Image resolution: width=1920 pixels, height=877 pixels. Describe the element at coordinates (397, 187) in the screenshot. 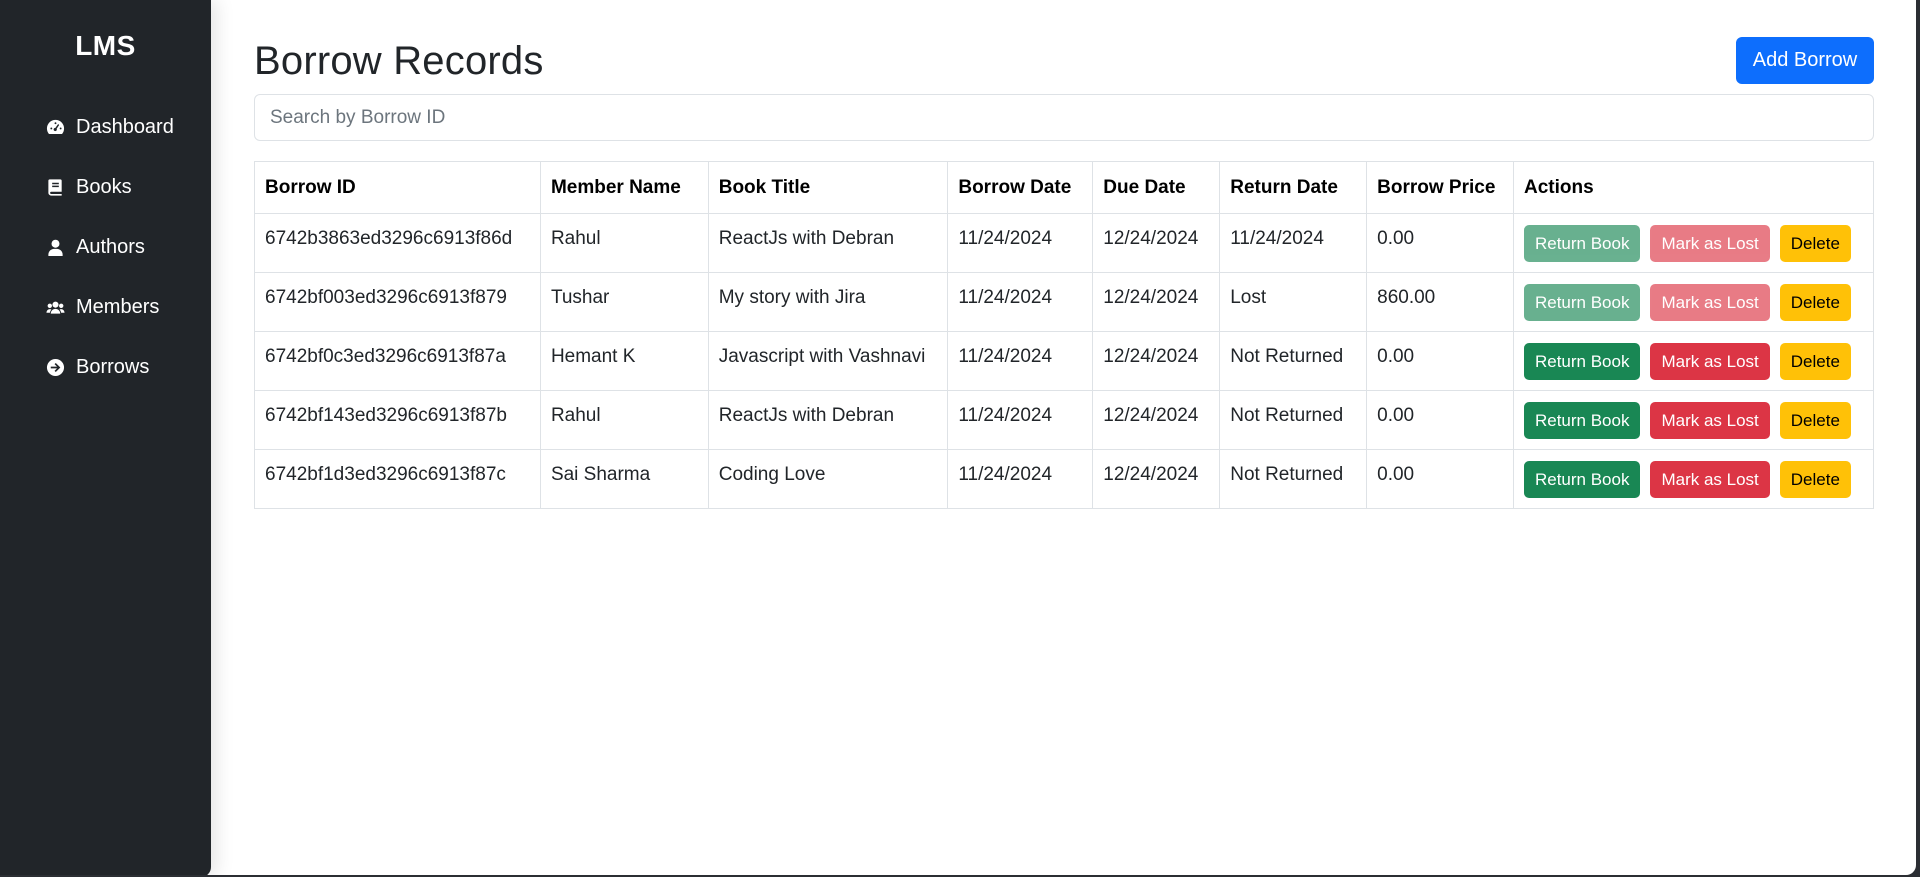

I see `column-header-borrow-id: Borrow ID` at that location.